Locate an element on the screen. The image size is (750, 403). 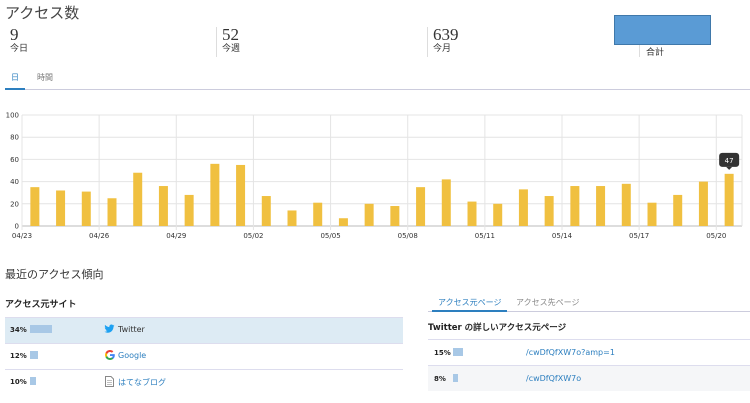
referrer-link: /cwDfQfXW7o?amp=1 is located at coordinates (570, 352).